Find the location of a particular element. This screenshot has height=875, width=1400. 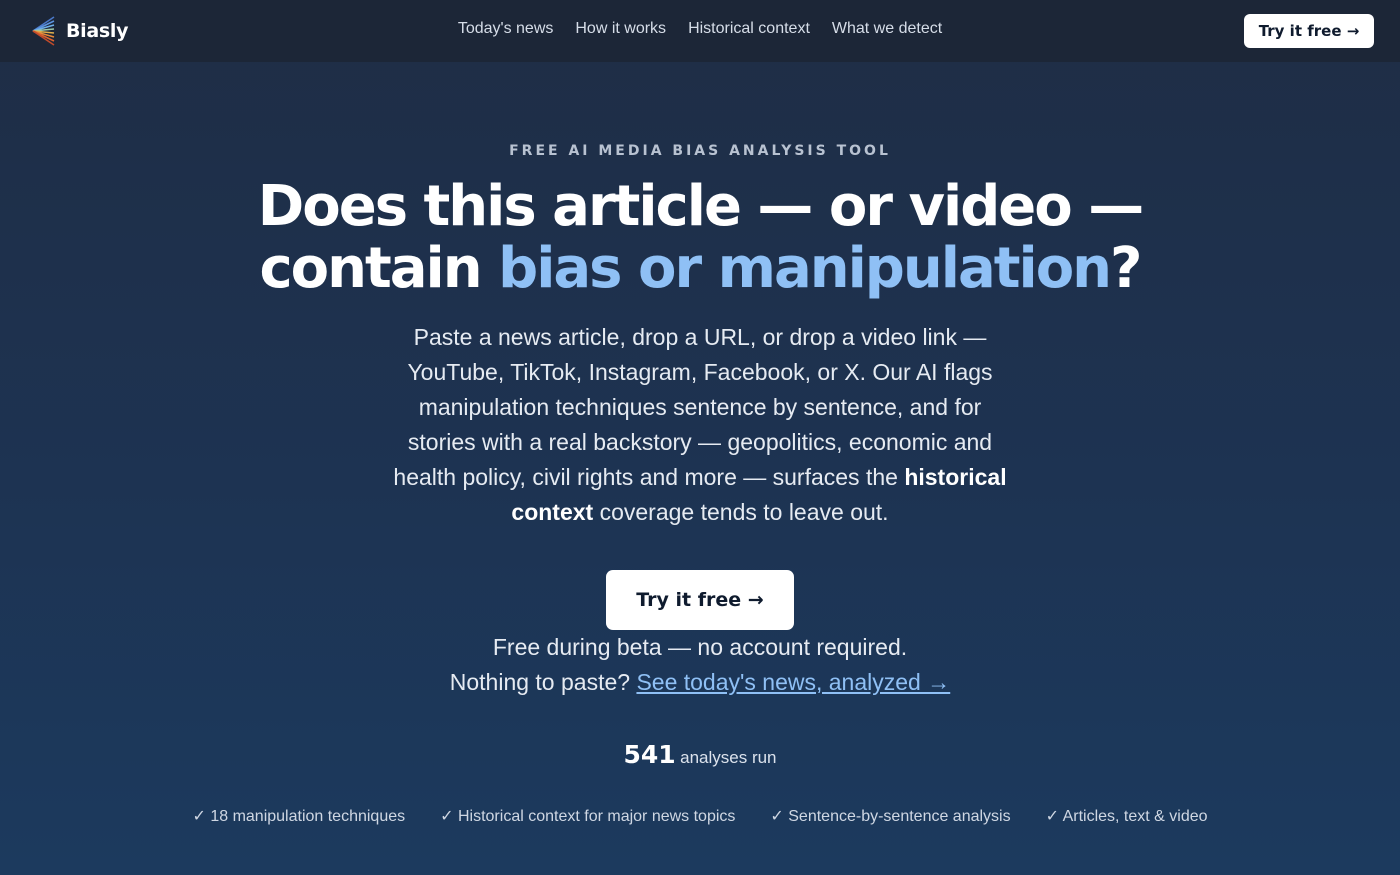

nav-link-historical-context: Historical context is located at coordinates (749, 29).